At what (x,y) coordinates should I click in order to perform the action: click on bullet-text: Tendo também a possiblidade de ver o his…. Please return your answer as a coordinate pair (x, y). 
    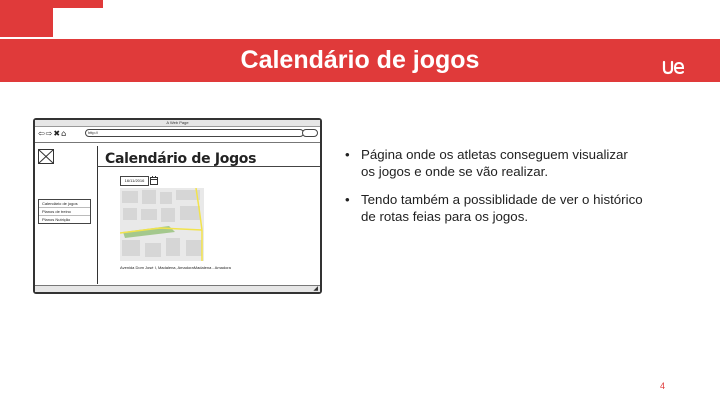
    Looking at the image, I should click on (502, 208).